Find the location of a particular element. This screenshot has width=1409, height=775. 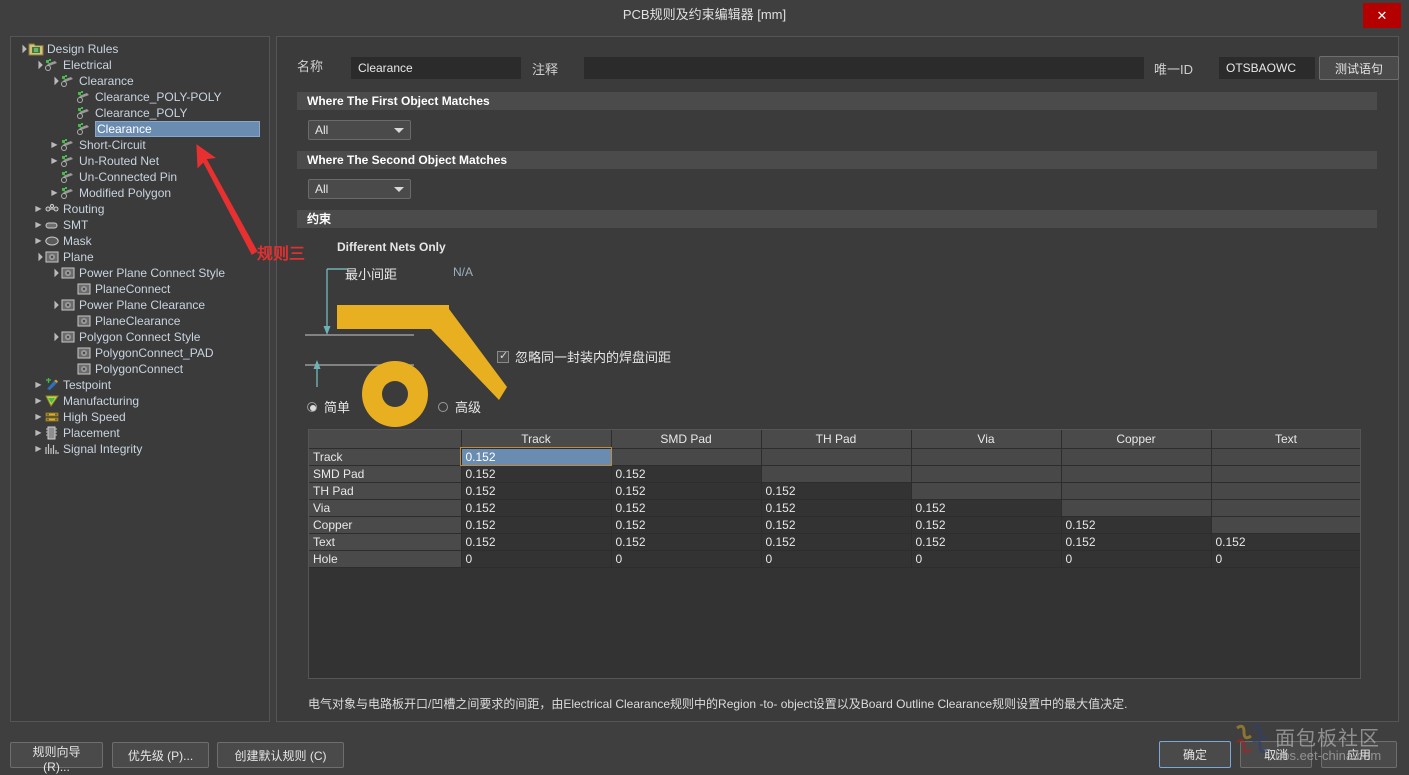

matrix-column-header: Track is located at coordinates (536, 439).